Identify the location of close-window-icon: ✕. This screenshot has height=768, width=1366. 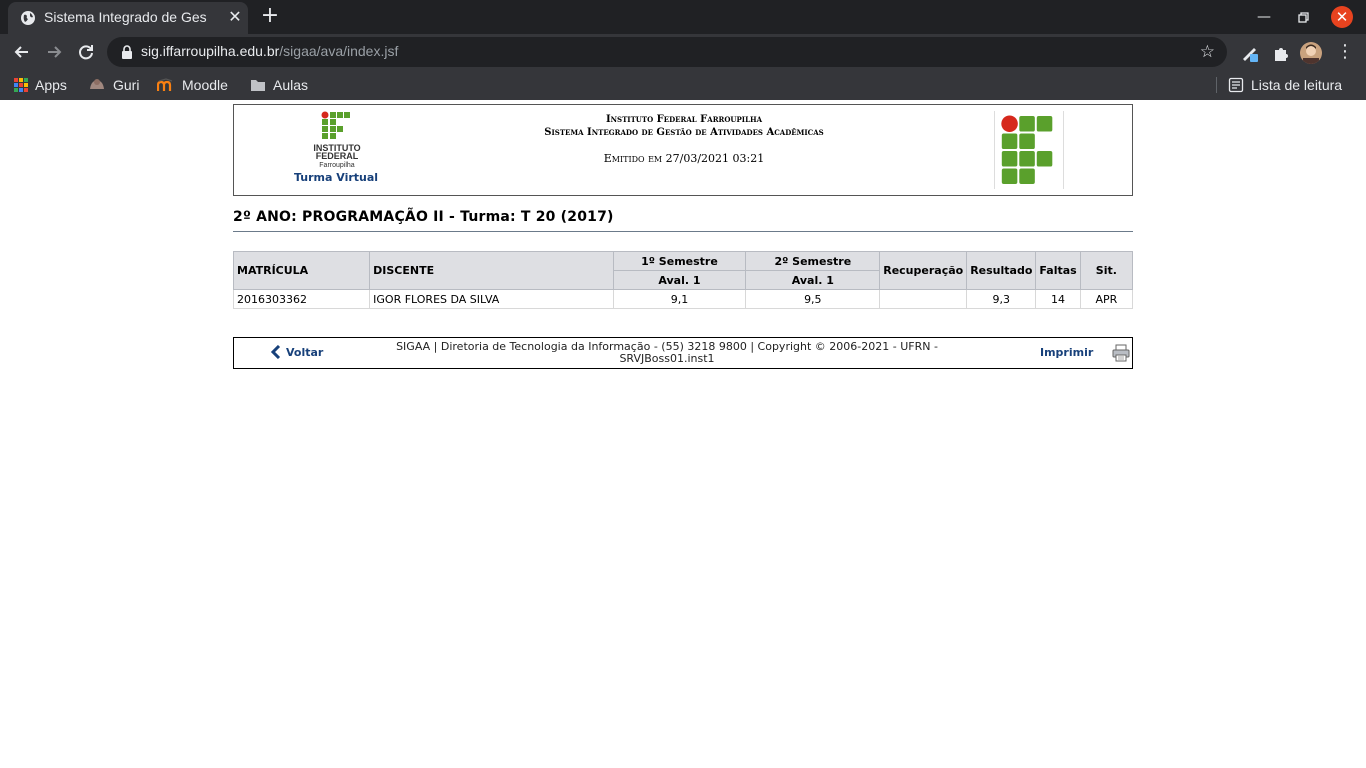
(1342, 17).